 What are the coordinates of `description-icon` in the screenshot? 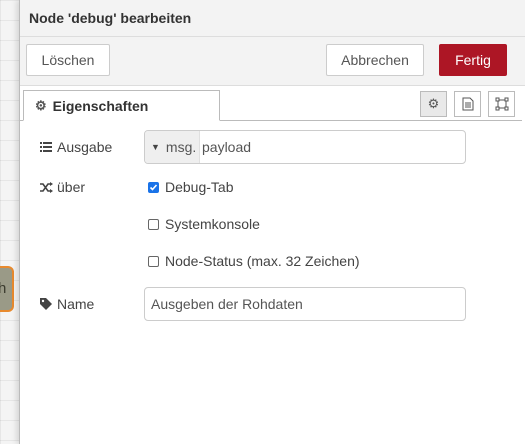 It's located at (467, 104).